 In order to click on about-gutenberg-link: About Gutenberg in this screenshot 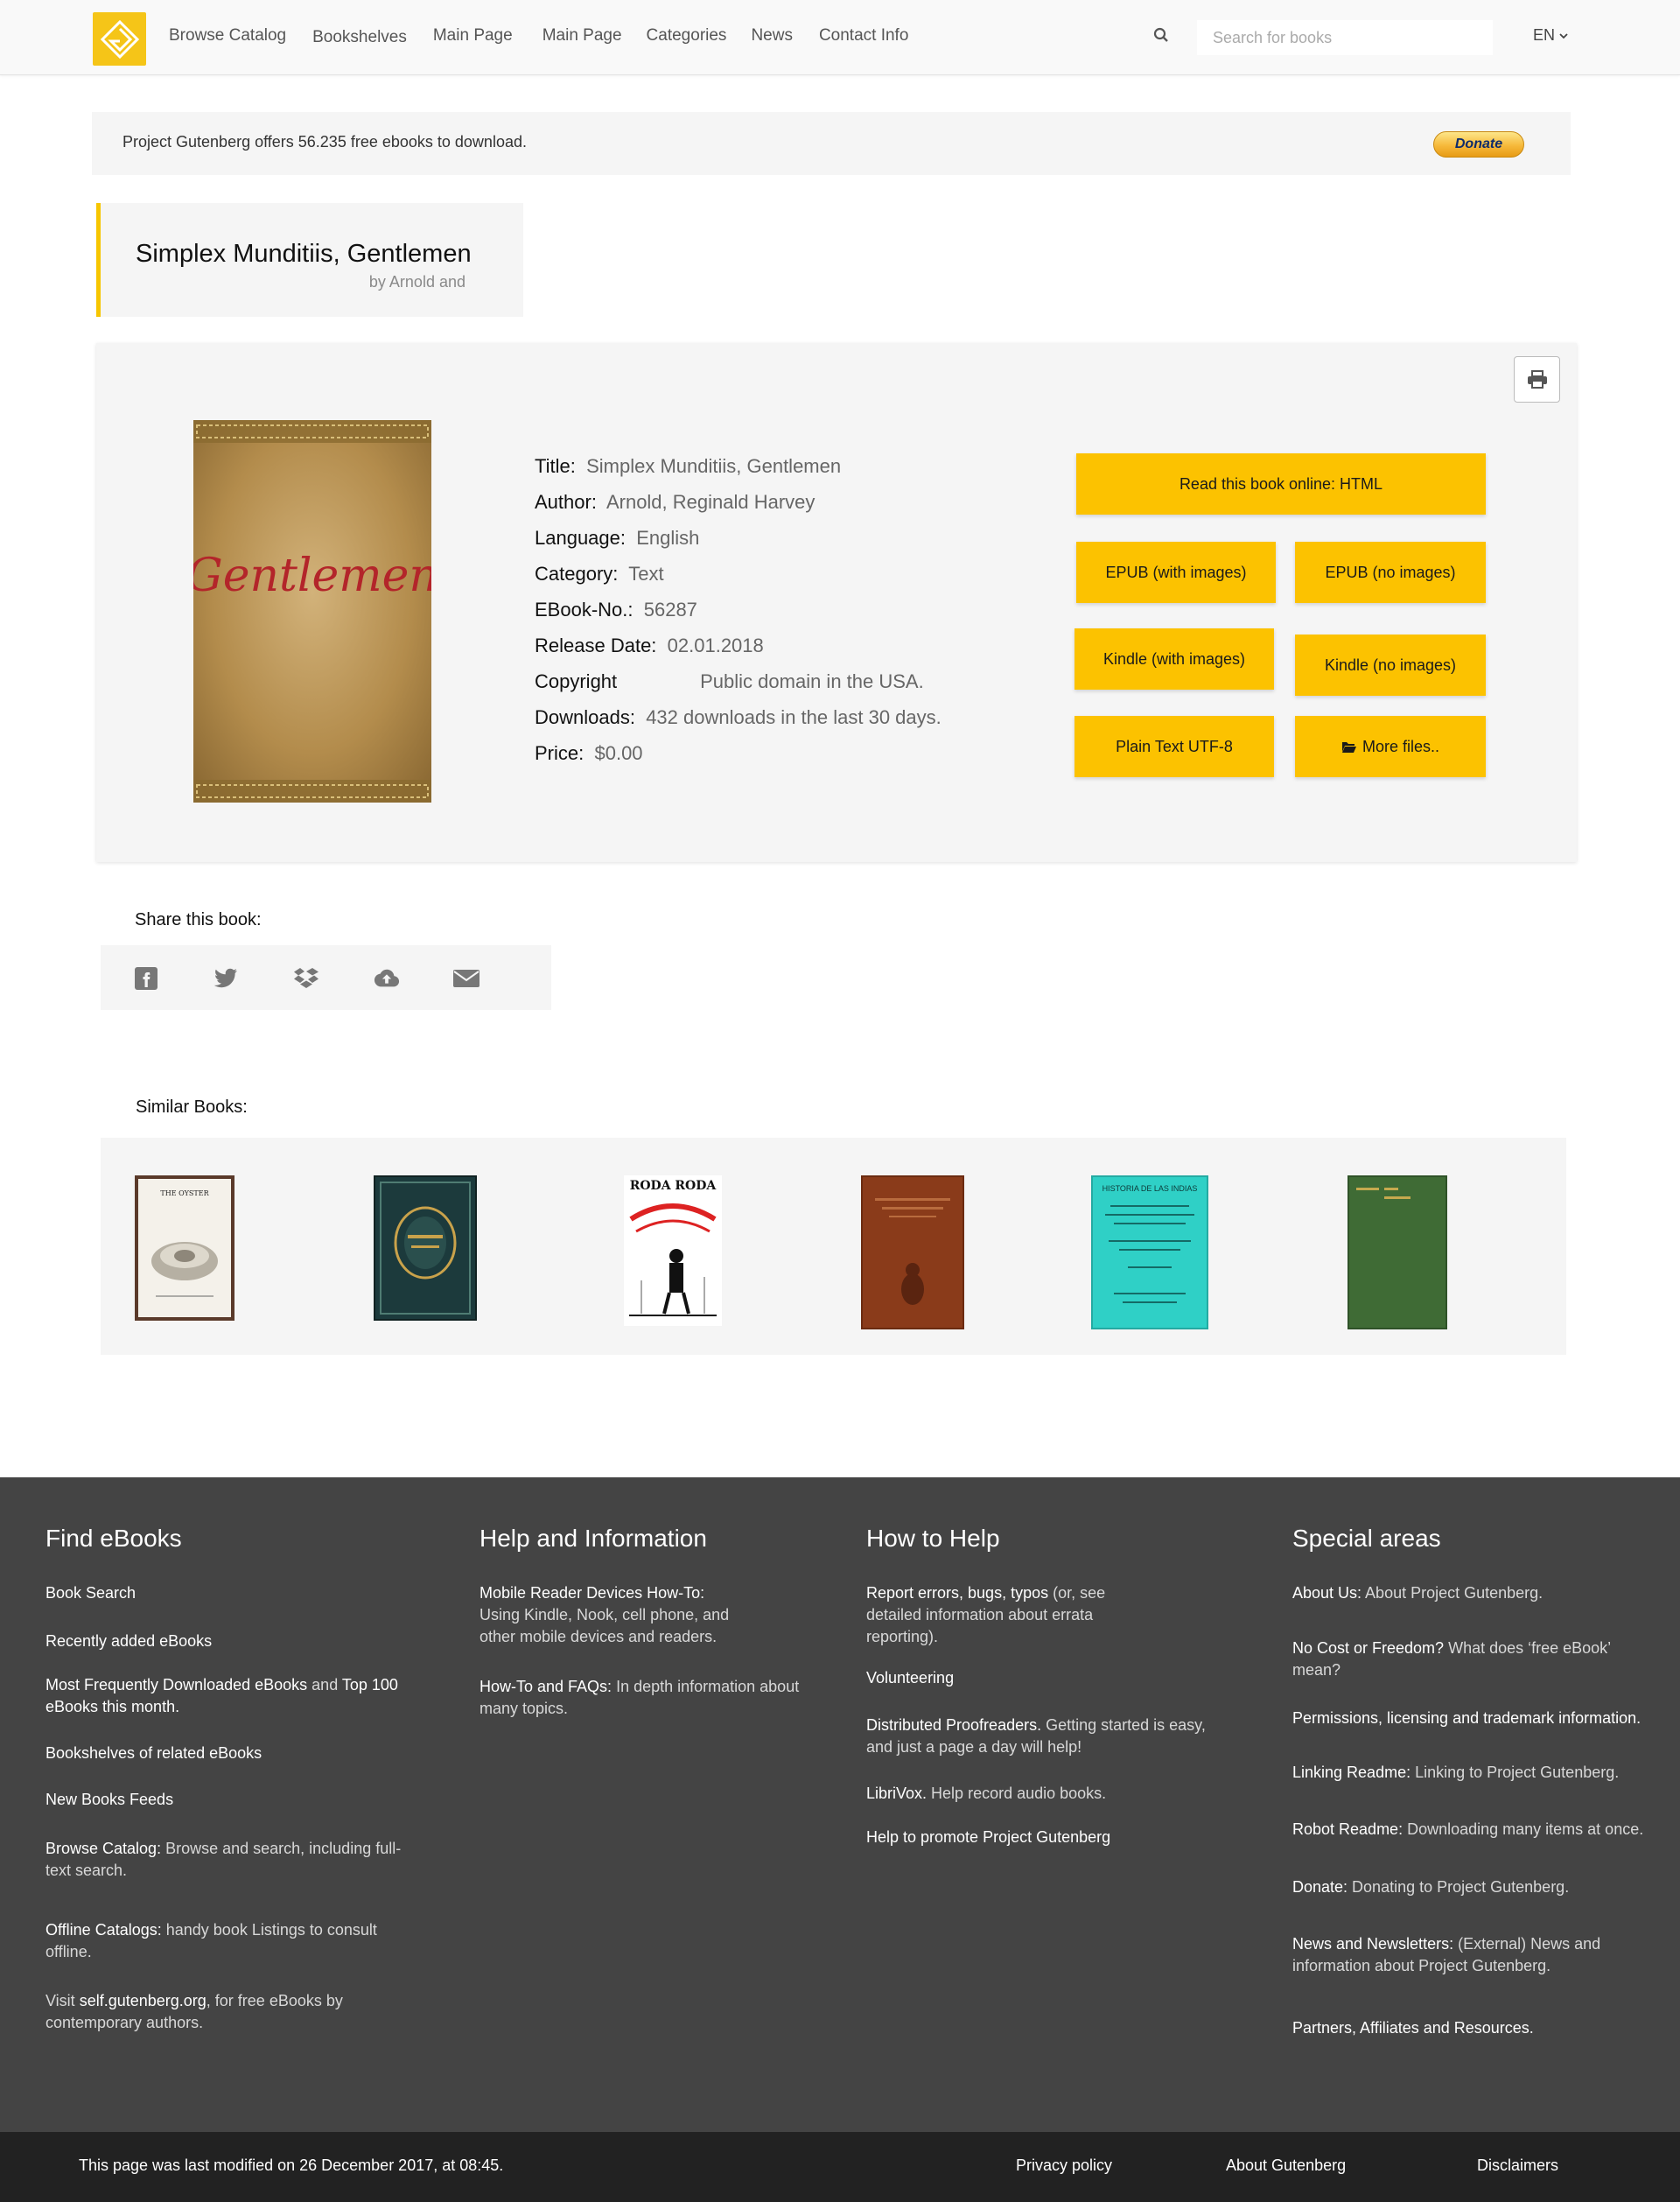, I will do `click(1286, 2165)`.